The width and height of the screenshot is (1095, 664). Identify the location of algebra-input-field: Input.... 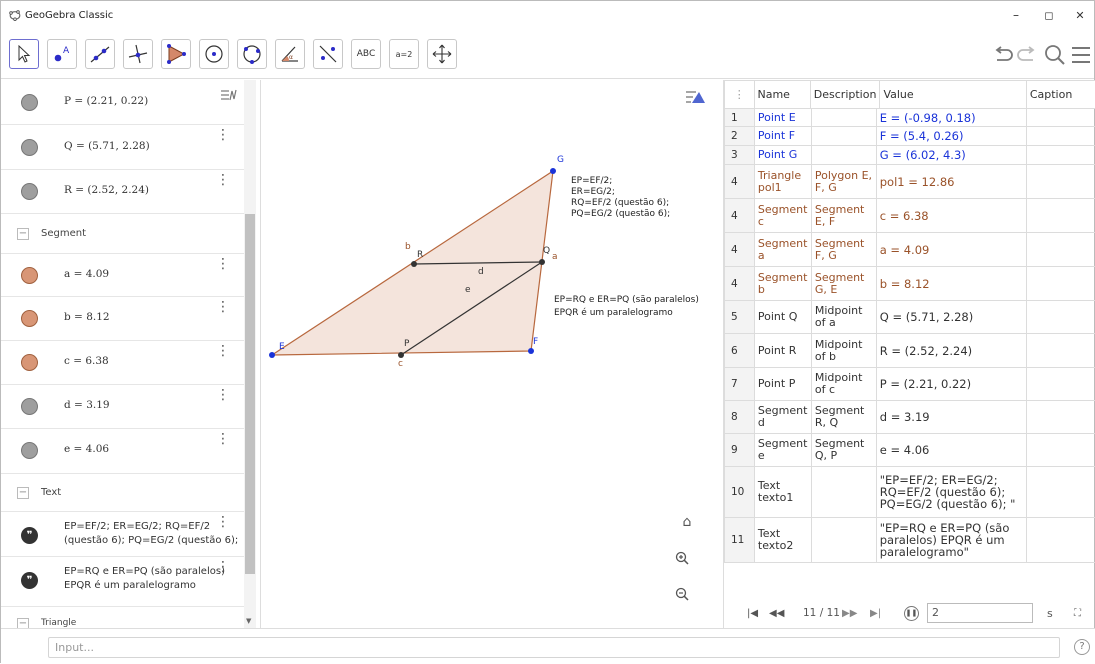
(554, 647).